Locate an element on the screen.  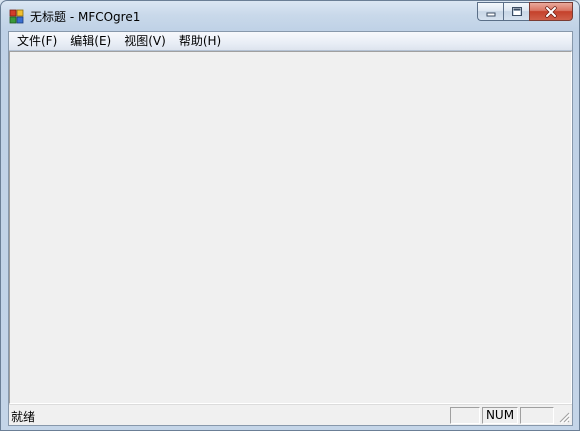
minimize-icon is located at coordinates (491, 12).